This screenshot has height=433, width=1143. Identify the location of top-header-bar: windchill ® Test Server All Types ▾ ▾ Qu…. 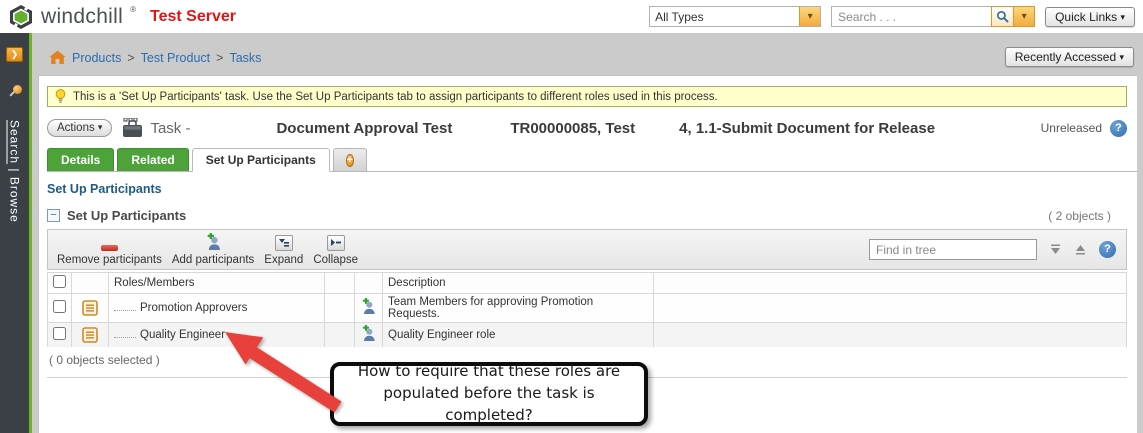
(571, 16).